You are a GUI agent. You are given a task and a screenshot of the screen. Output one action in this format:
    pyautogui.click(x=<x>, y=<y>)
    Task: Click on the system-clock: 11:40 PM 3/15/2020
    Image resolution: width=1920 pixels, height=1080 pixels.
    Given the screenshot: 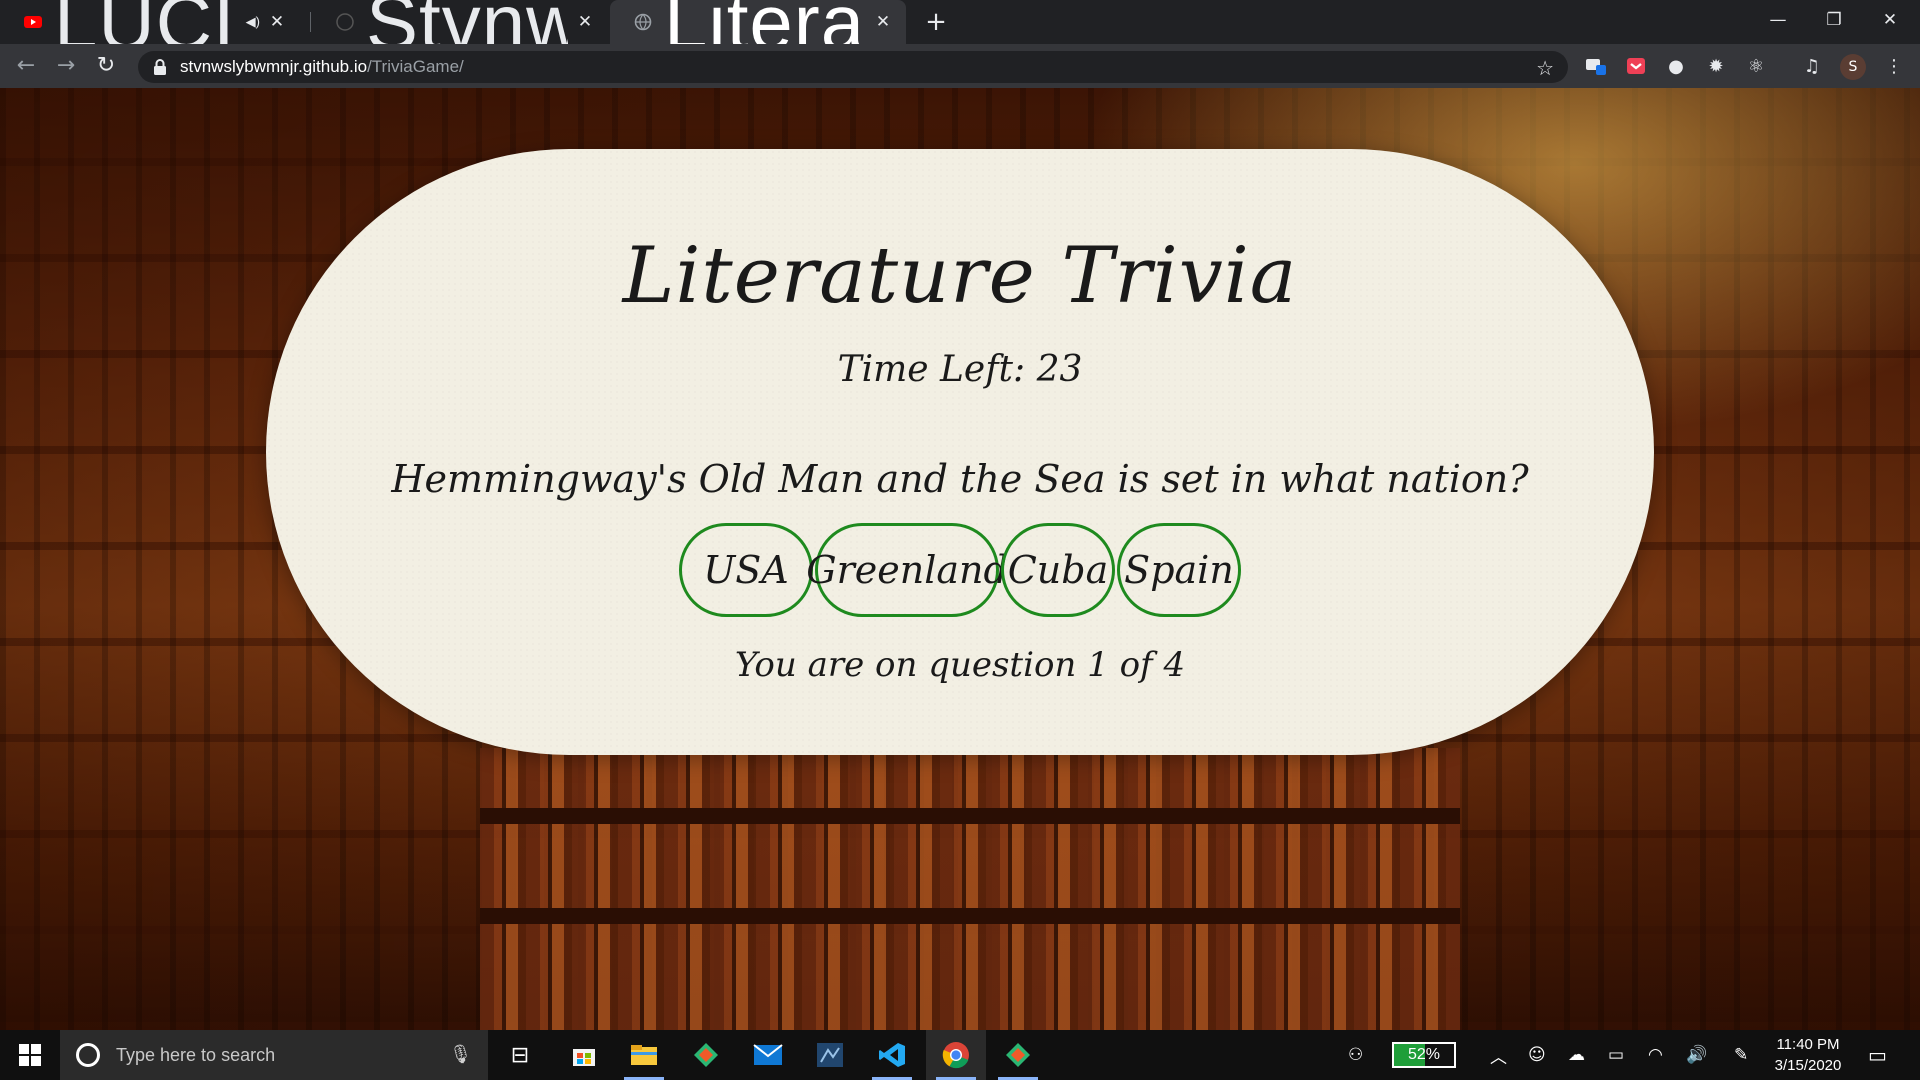 What is the action you would take?
    pyautogui.click(x=1808, y=1055)
    